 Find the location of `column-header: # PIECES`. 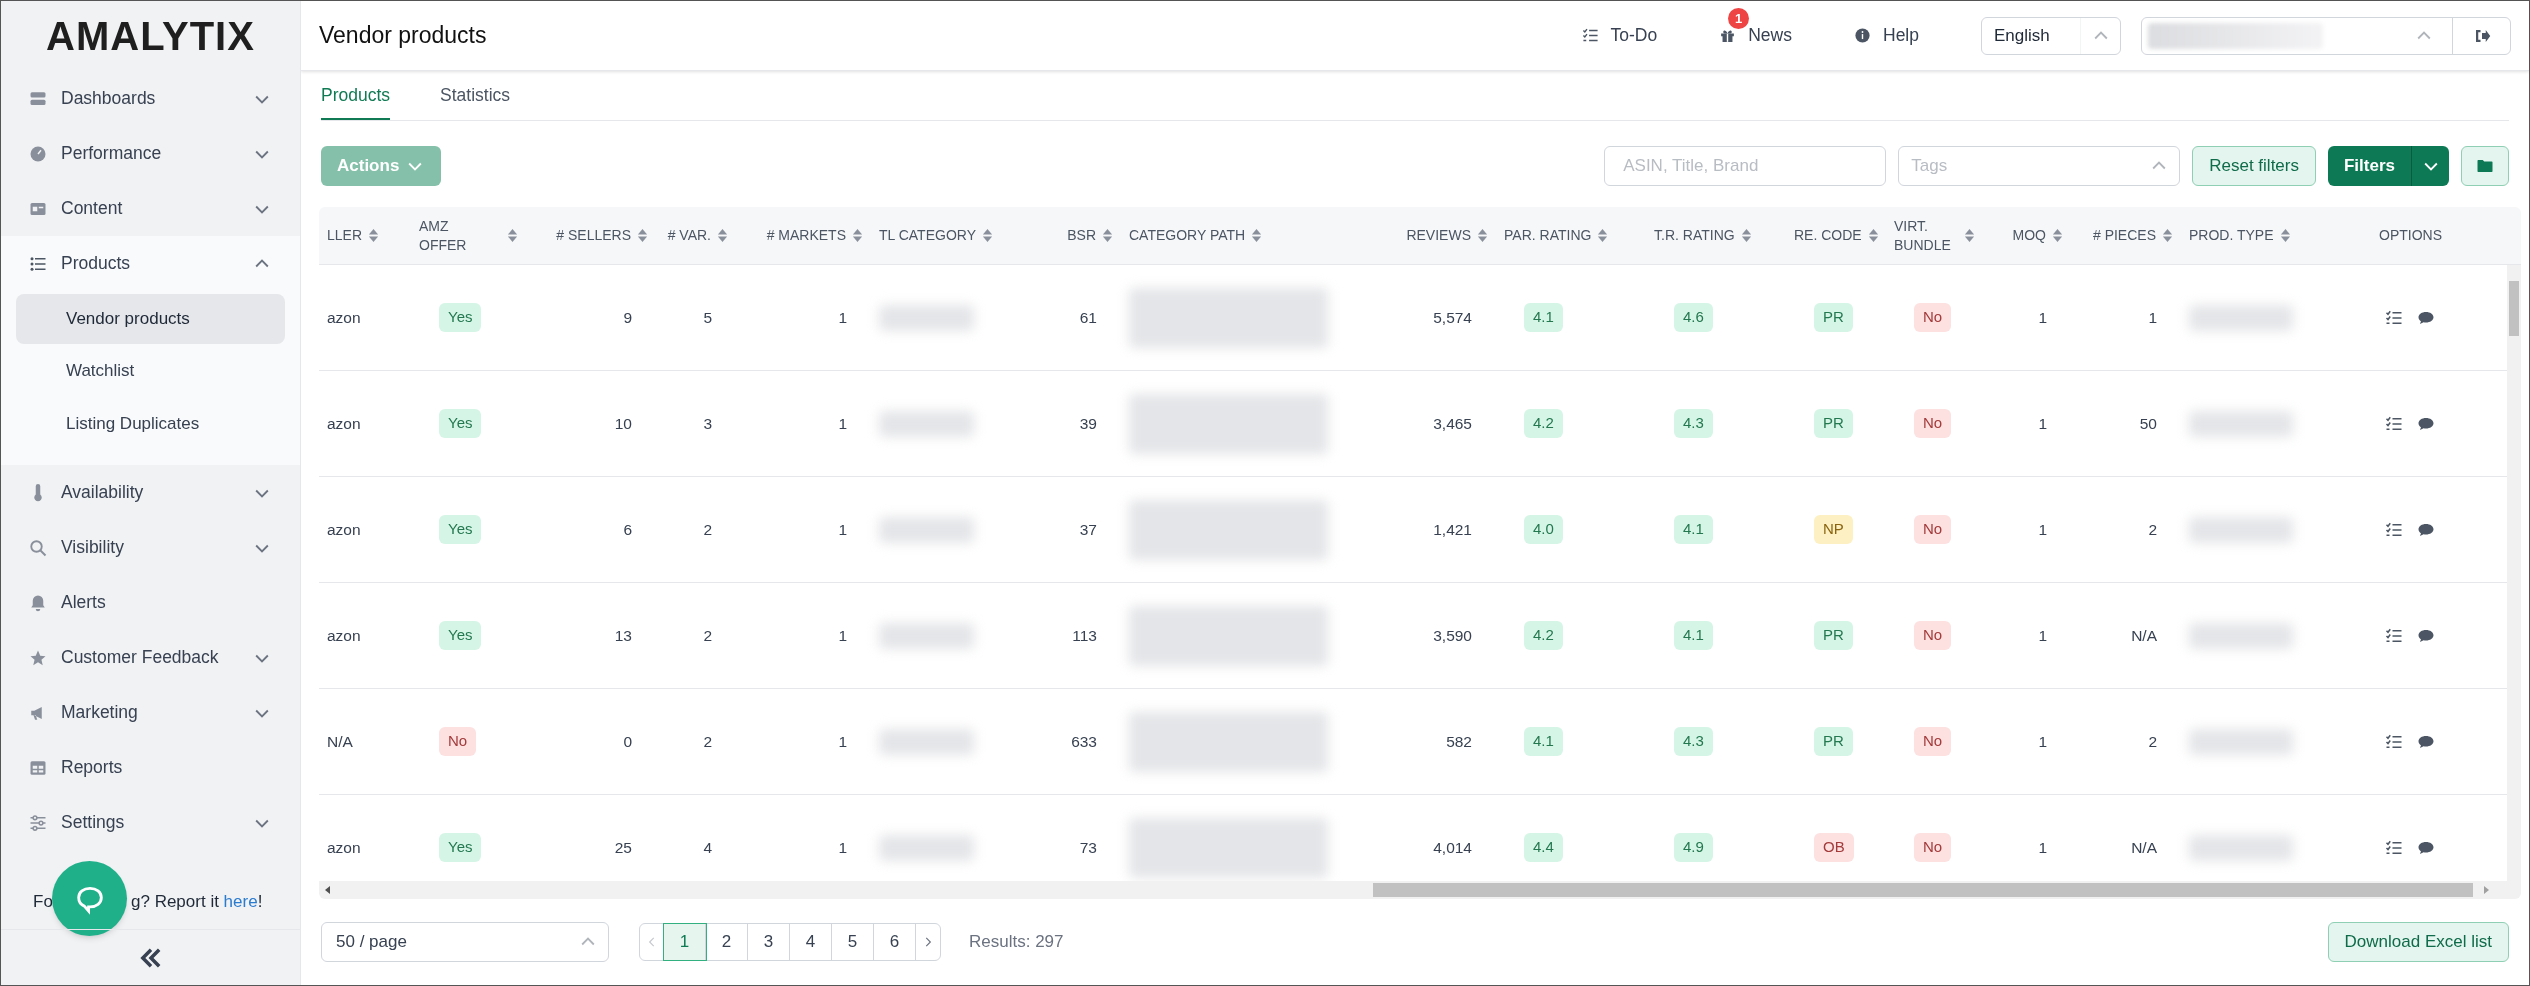

column-header: # PIECES is located at coordinates (2124, 235).